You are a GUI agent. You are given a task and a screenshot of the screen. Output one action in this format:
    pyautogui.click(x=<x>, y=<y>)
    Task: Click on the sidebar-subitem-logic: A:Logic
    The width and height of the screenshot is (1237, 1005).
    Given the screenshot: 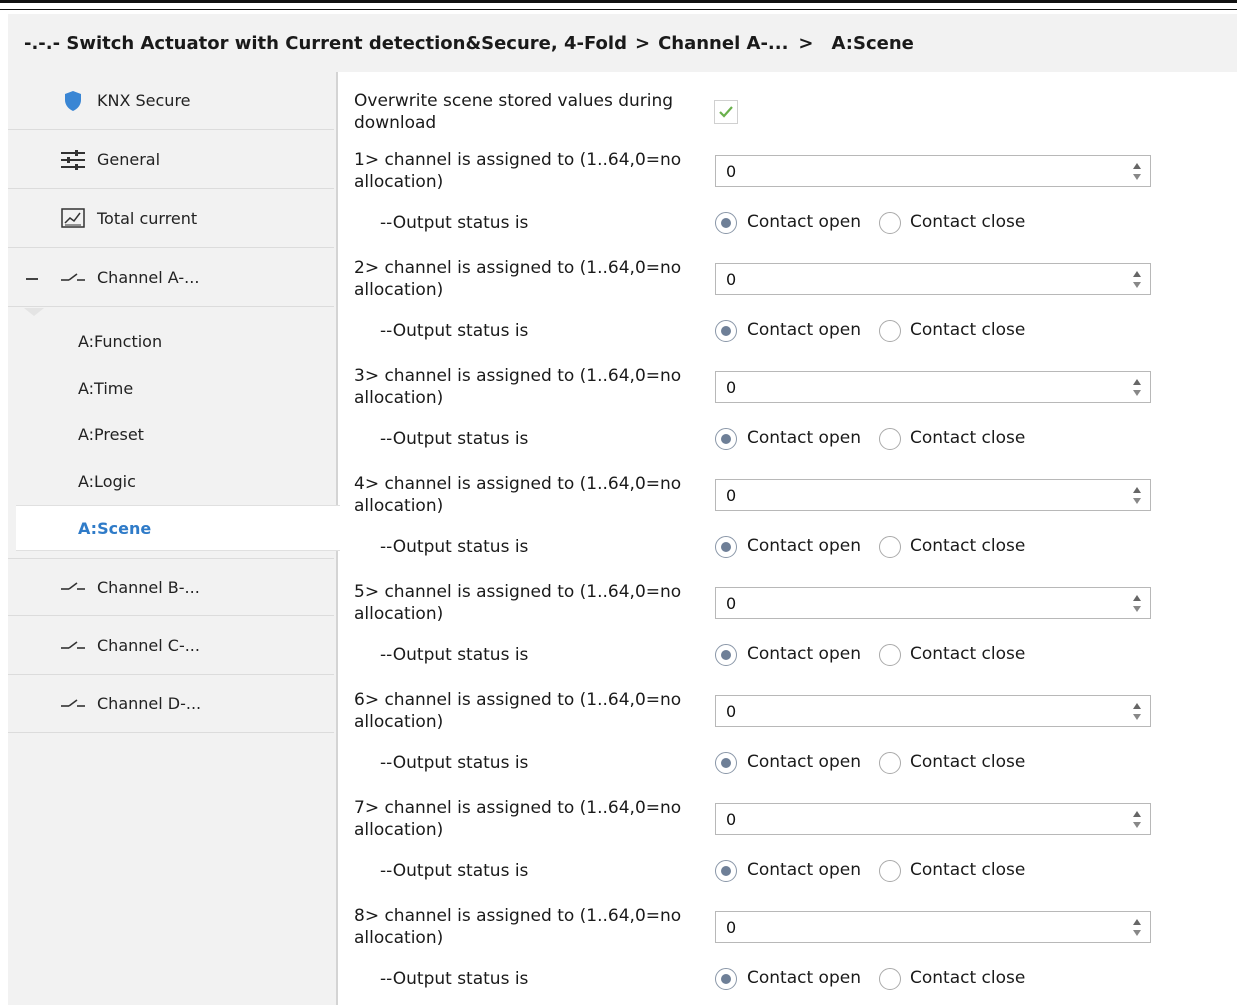 What is the action you would take?
    pyautogui.click(x=107, y=481)
    